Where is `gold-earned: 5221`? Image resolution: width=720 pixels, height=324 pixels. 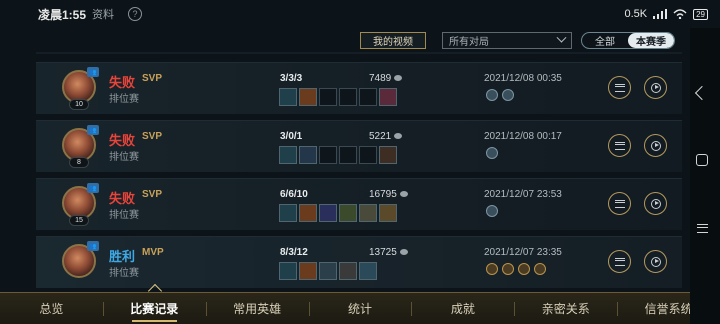 gold-earned: 5221 is located at coordinates (386, 136).